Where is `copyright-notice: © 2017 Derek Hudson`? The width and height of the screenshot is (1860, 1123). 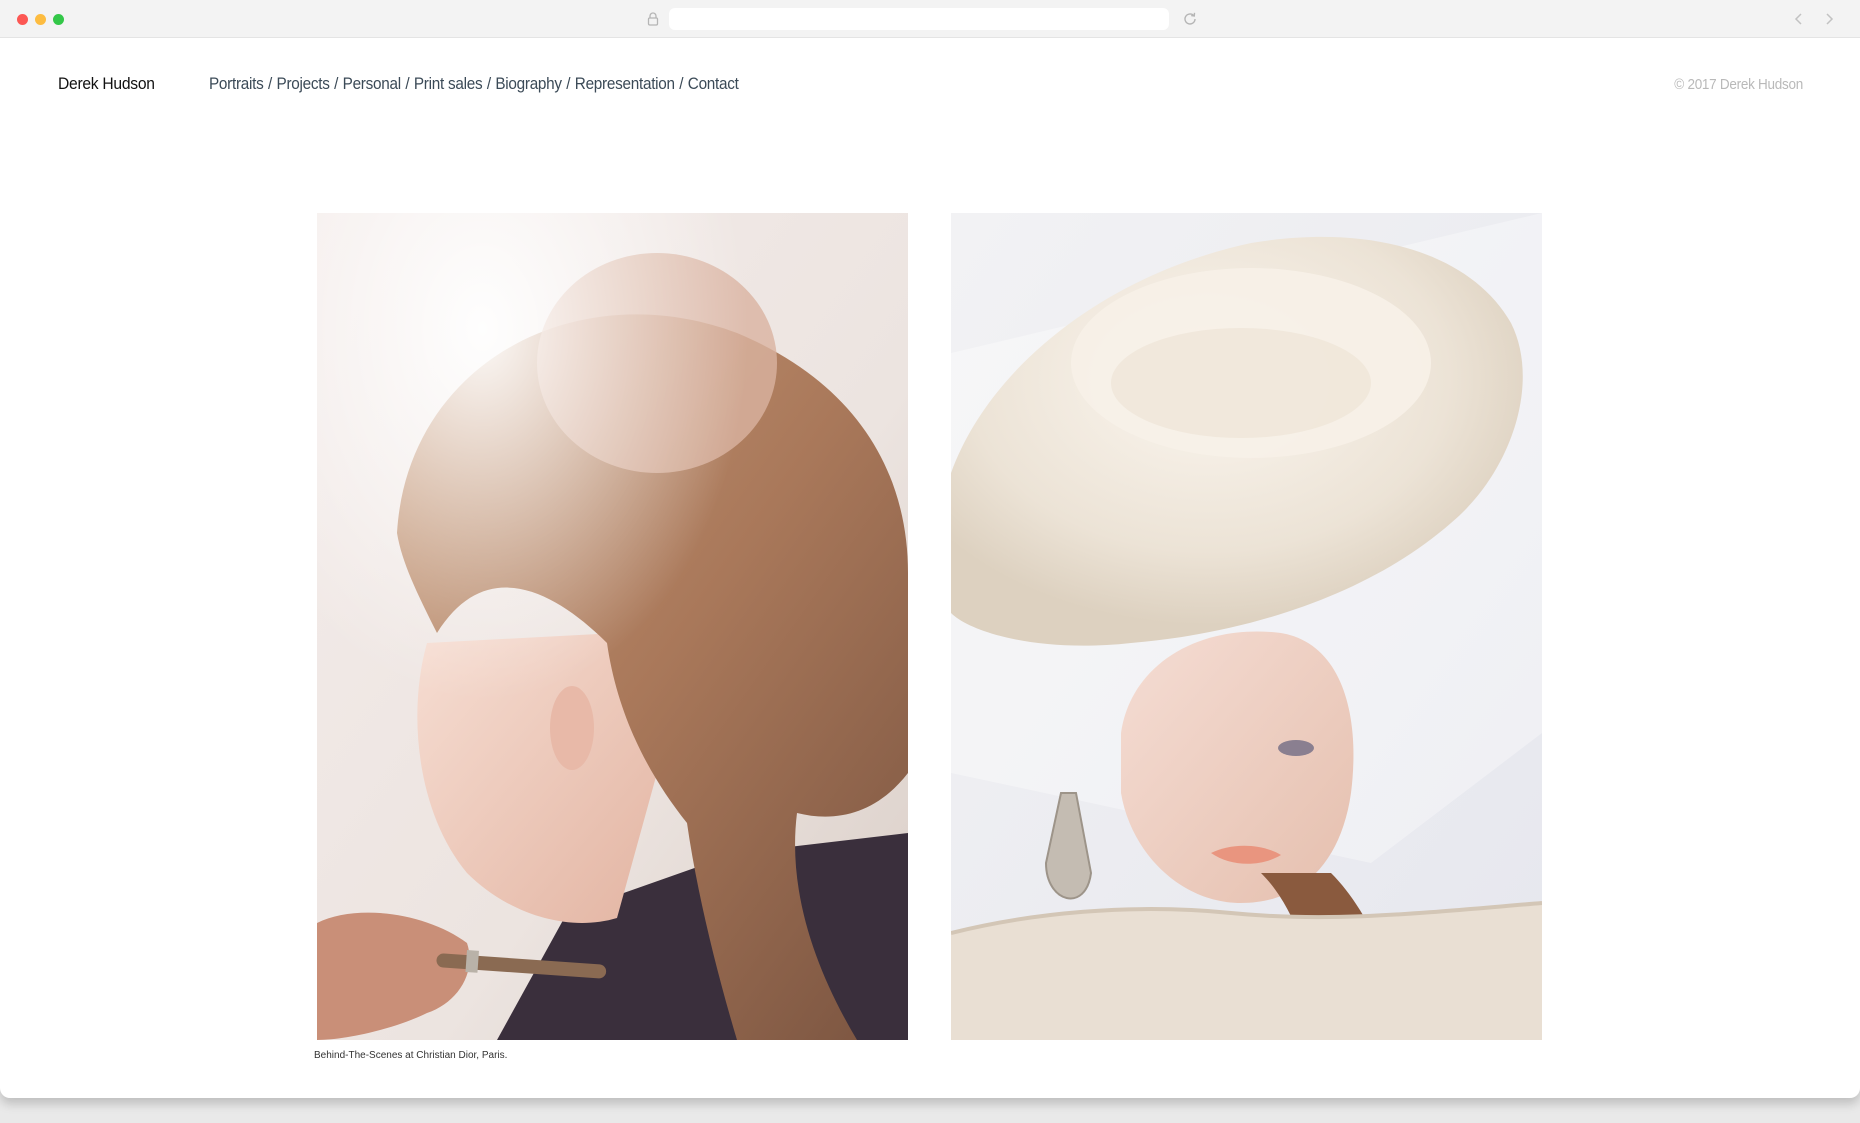 copyright-notice: © 2017 Derek Hudson is located at coordinates (1738, 84).